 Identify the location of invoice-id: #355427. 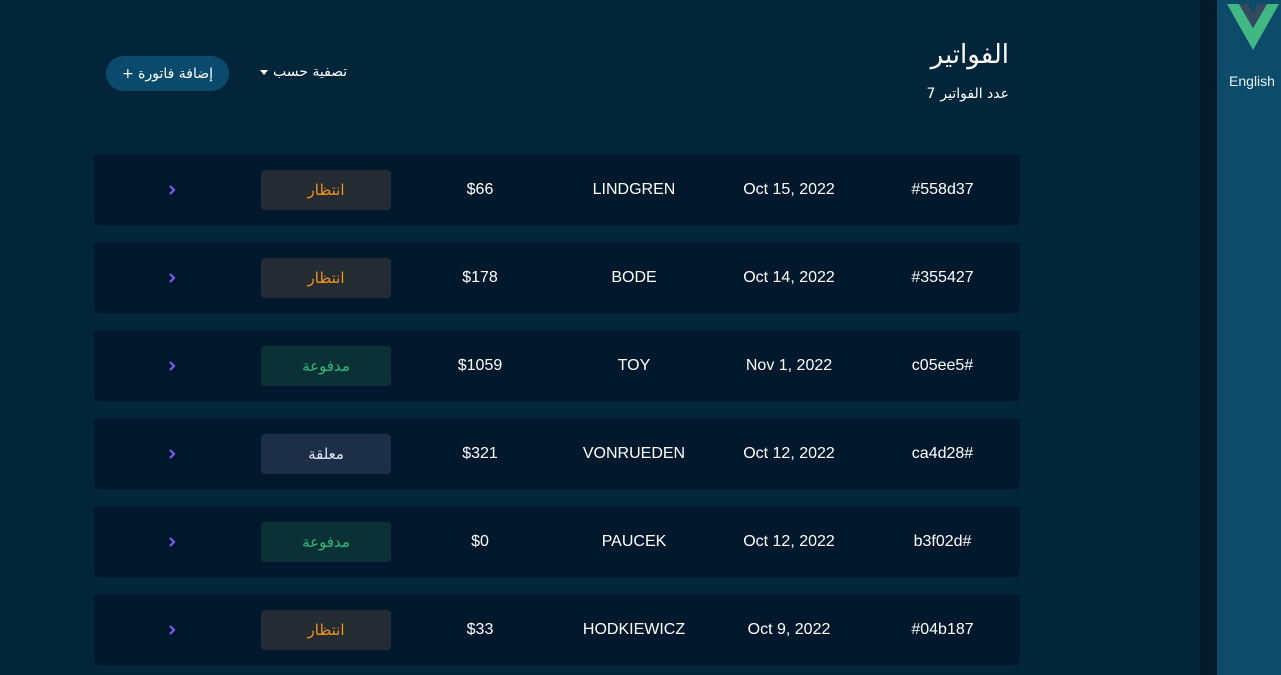
(942, 277).